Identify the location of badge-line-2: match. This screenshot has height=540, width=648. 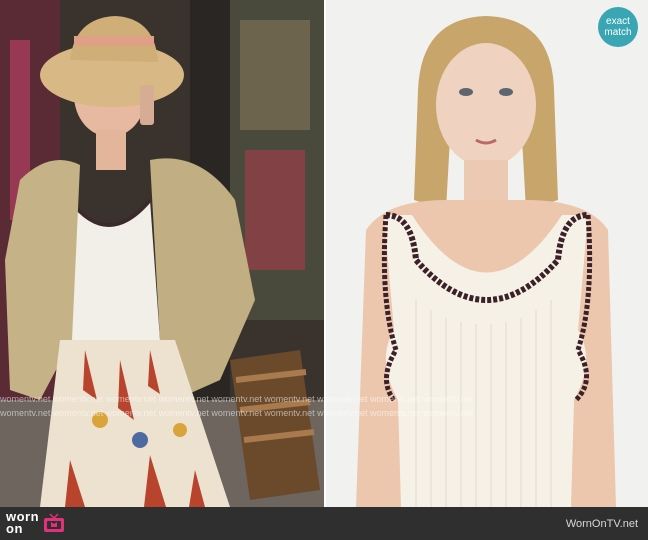
(618, 32).